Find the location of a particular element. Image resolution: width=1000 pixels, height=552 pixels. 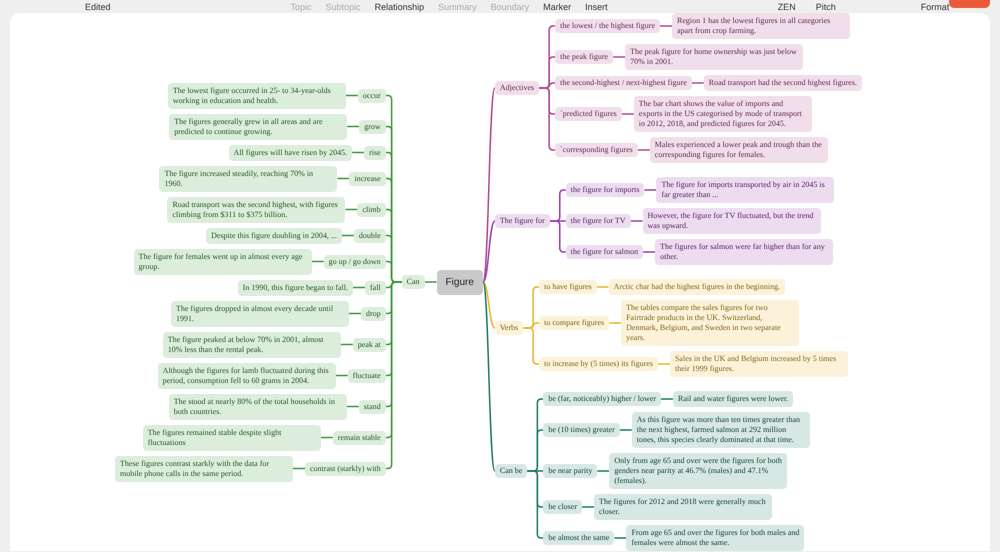

example-note: These figures contrast starkly with the data for mobile phone calls in the same period. is located at coordinates (204, 469).